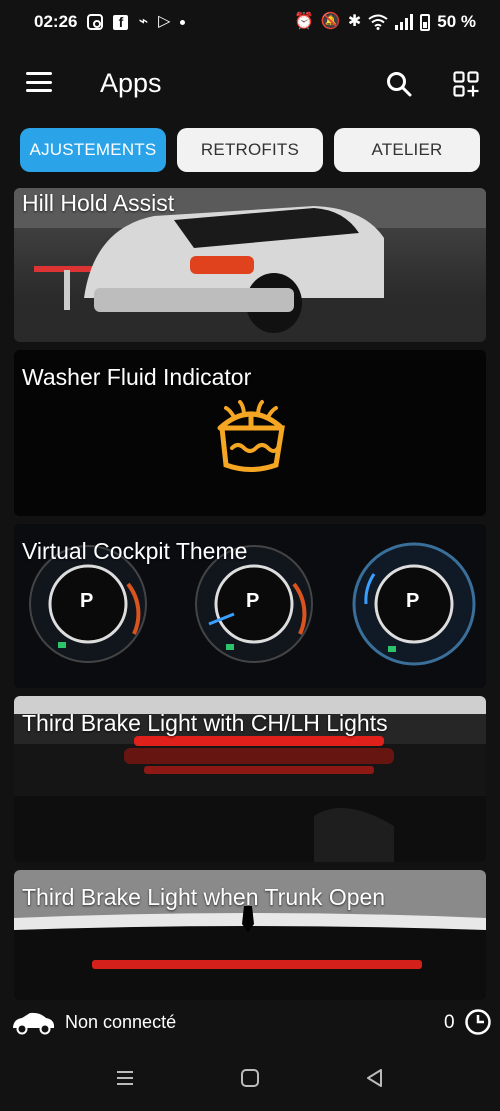  Describe the element at coordinates (125, 1078) in the screenshot. I see `recents-icon` at that location.